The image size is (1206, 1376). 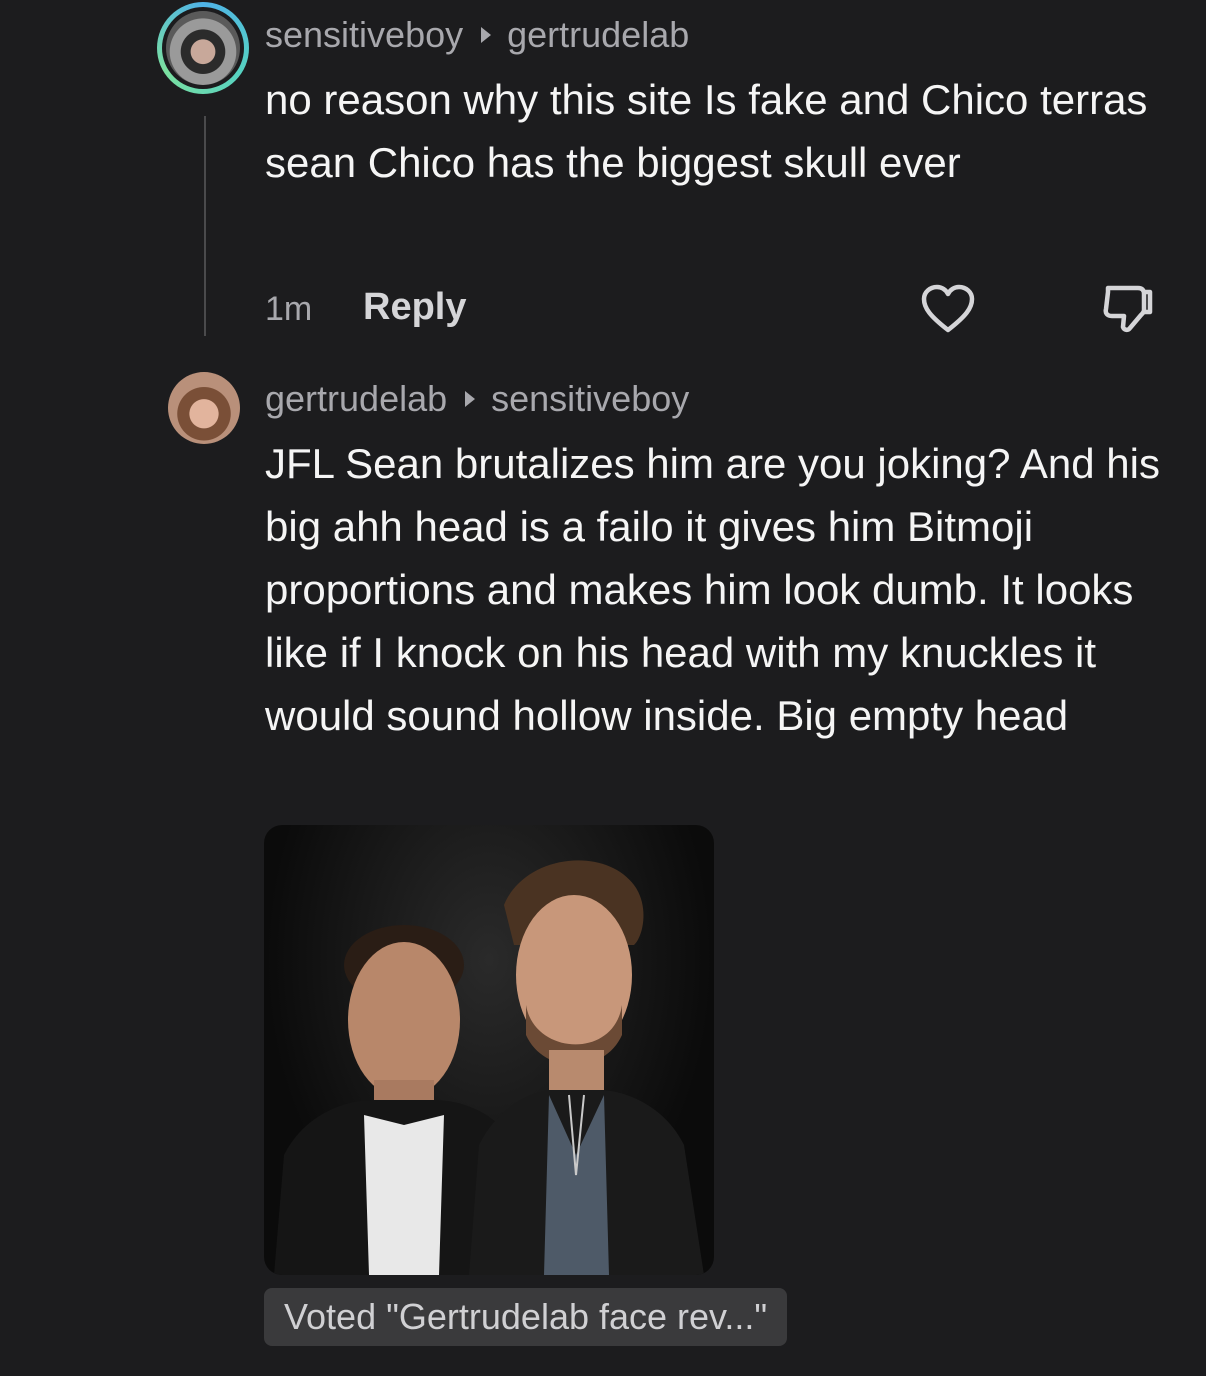 I want to click on avatar-gertrudelab, so click(x=204, y=408).